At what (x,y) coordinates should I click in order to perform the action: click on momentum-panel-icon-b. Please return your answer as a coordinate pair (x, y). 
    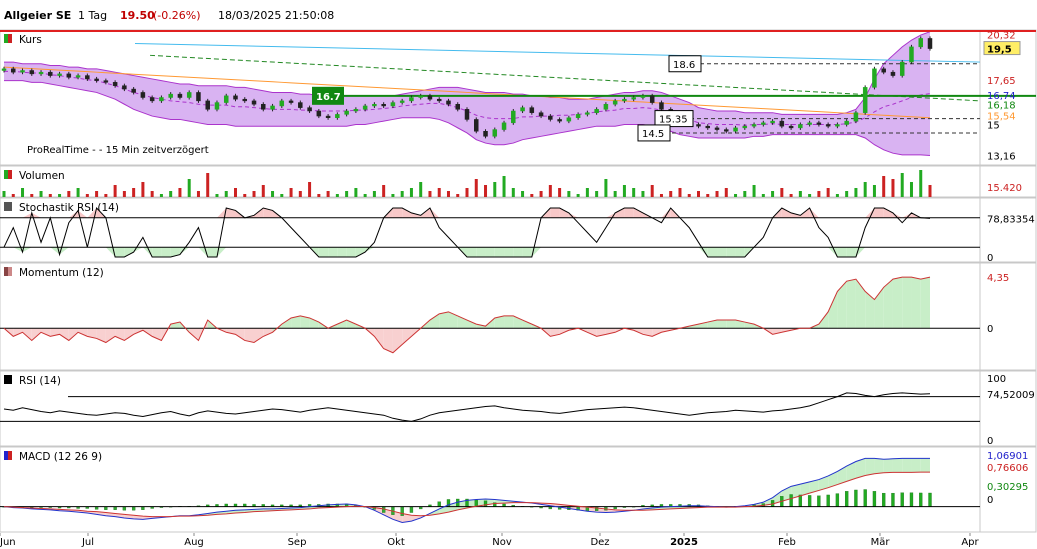
    Looking at the image, I should click on (10, 271).